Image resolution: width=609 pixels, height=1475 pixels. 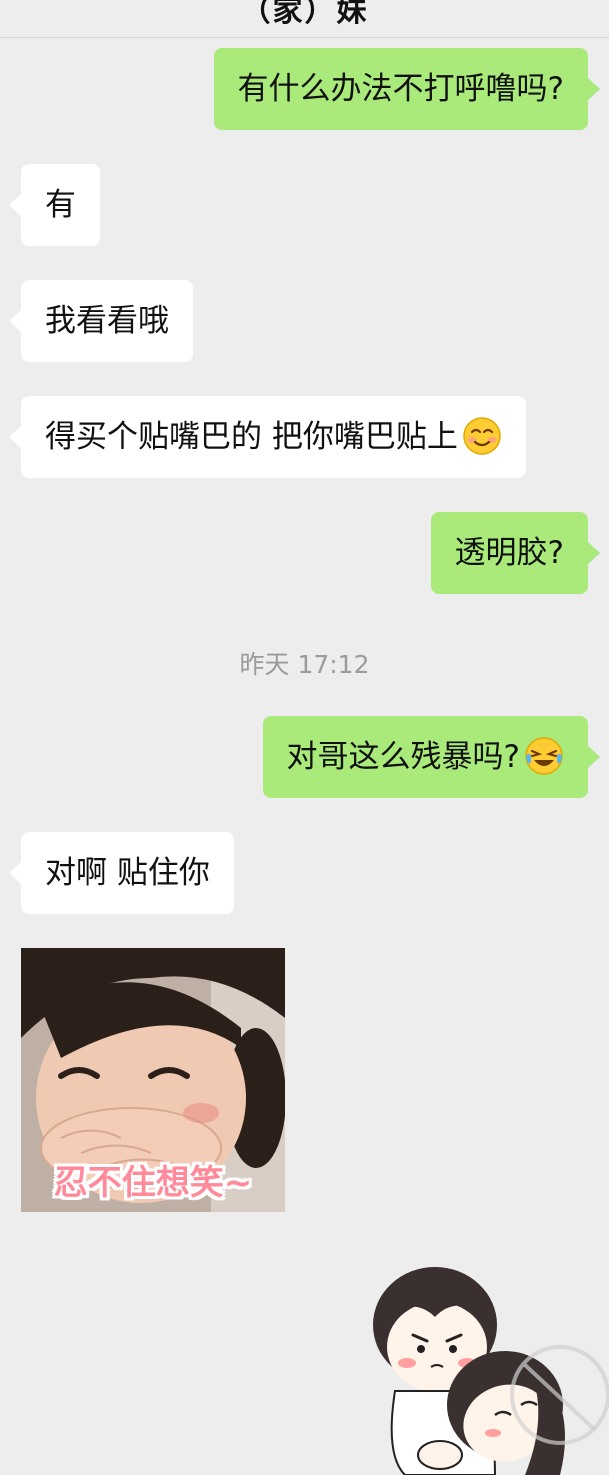 I want to click on message-bubble-outgoing: 对哥这么残暴吗?, so click(x=431, y=757).